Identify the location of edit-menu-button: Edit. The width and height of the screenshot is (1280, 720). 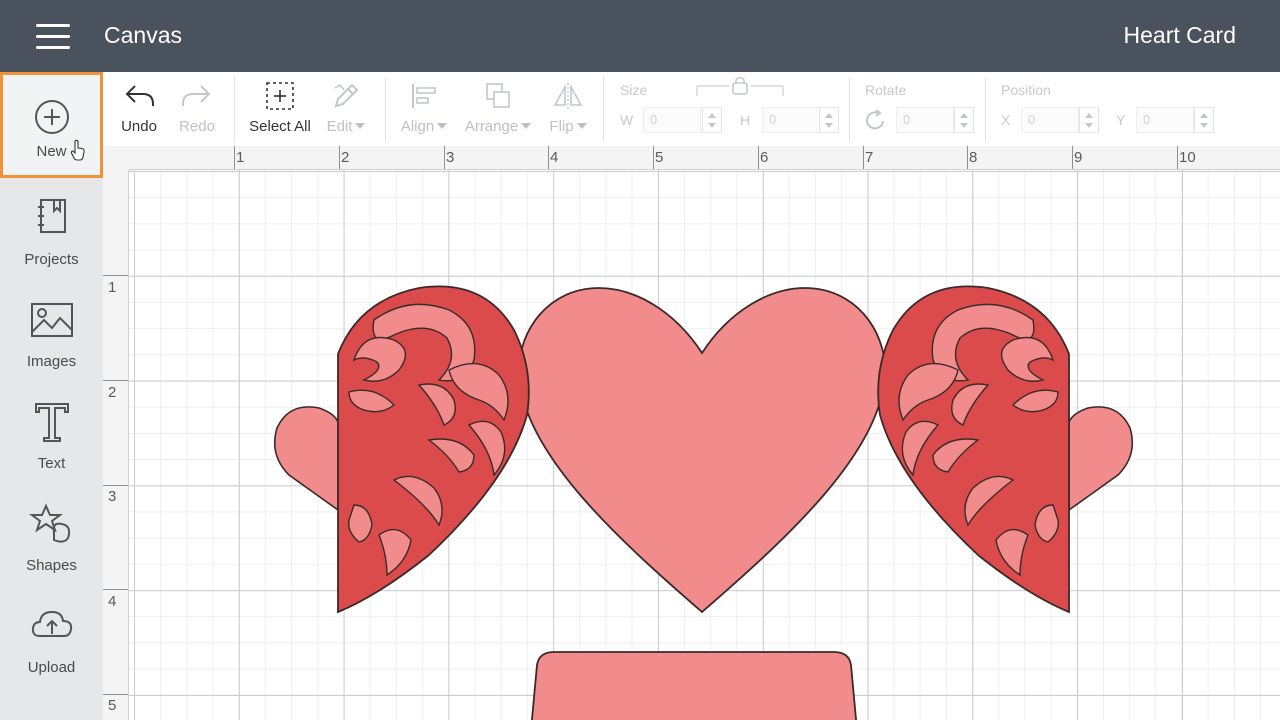
(346, 109).